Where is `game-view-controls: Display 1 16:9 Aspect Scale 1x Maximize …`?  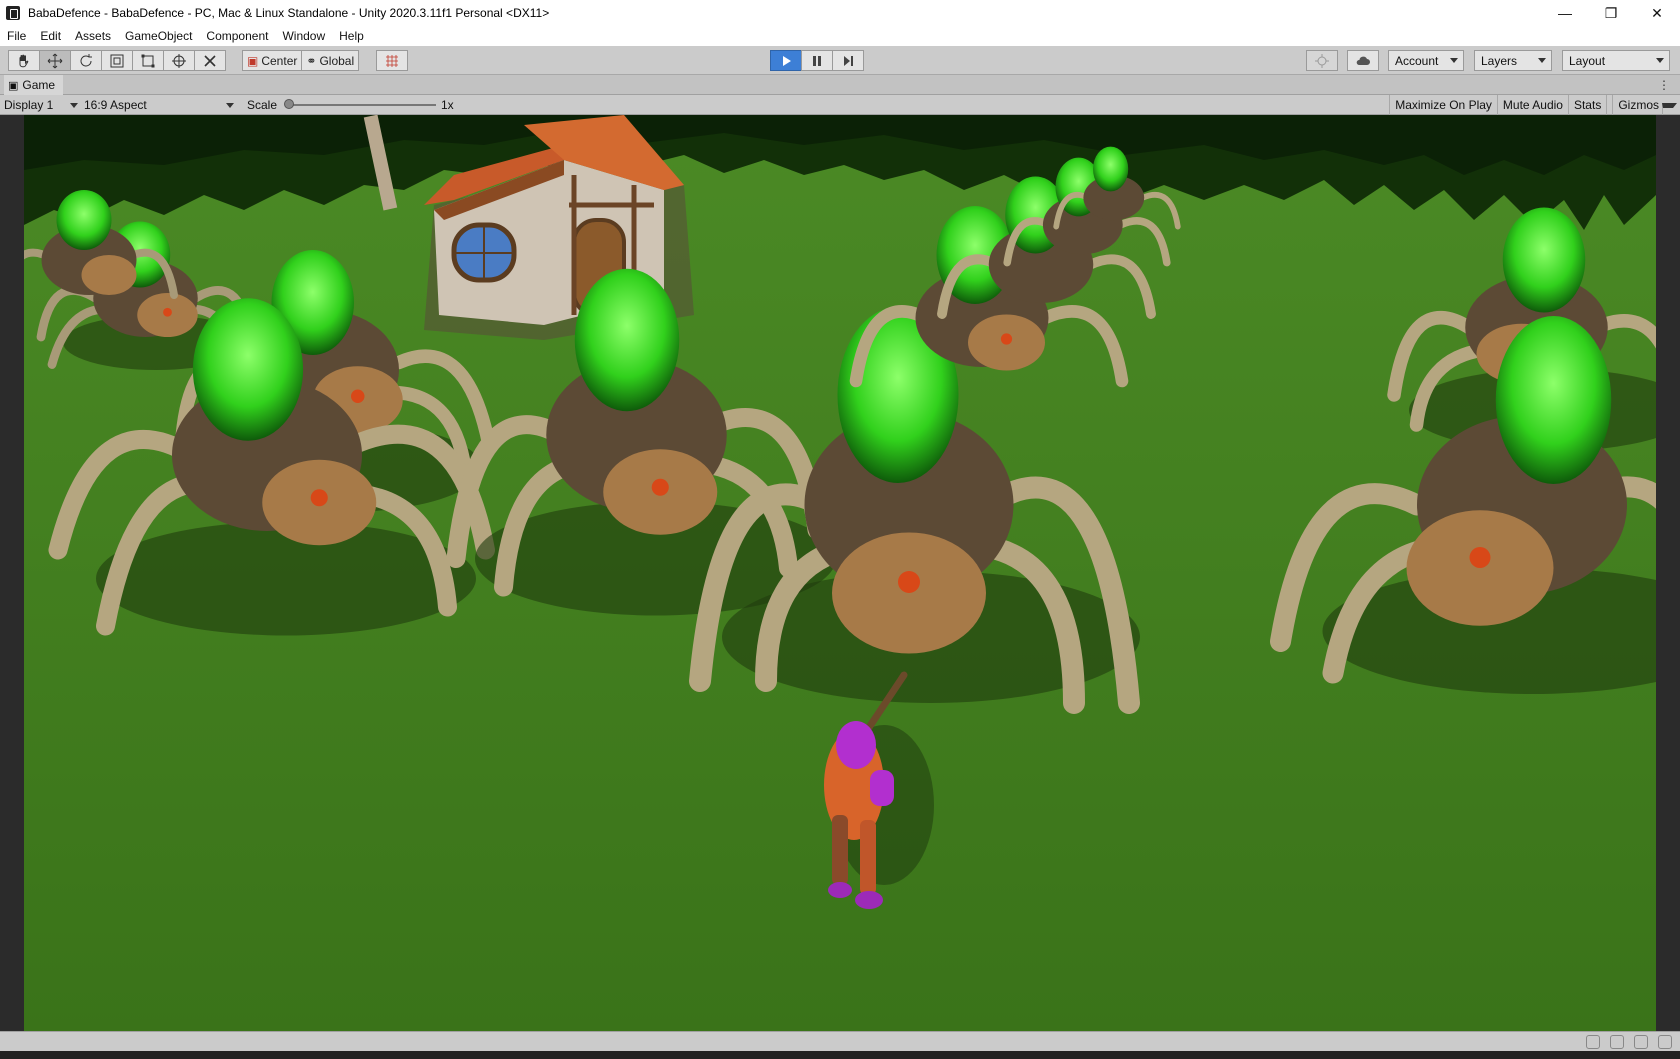 game-view-controls: Display 1 16:9 Aspect Scale 1x Maximize … is located at coordinates (840, 109).